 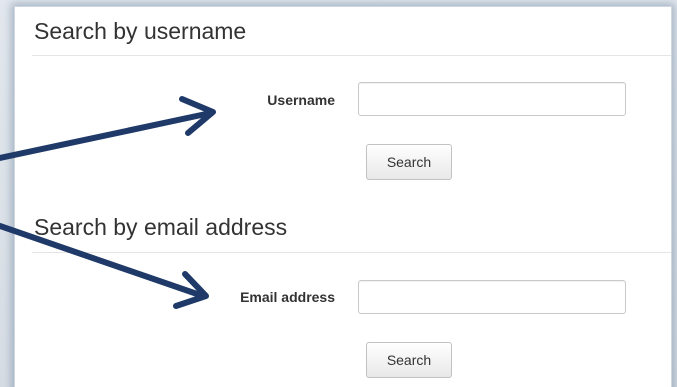 What do you see at coordinates (140, 31) in the screenshot?
I see `username-section-title: Search by username` at bounding box center [140, 31].